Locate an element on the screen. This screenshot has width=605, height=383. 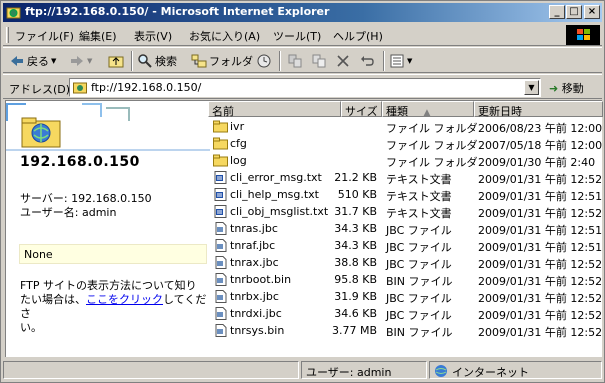
file-size: 31.9 KB is located at coordinates (355, 296).